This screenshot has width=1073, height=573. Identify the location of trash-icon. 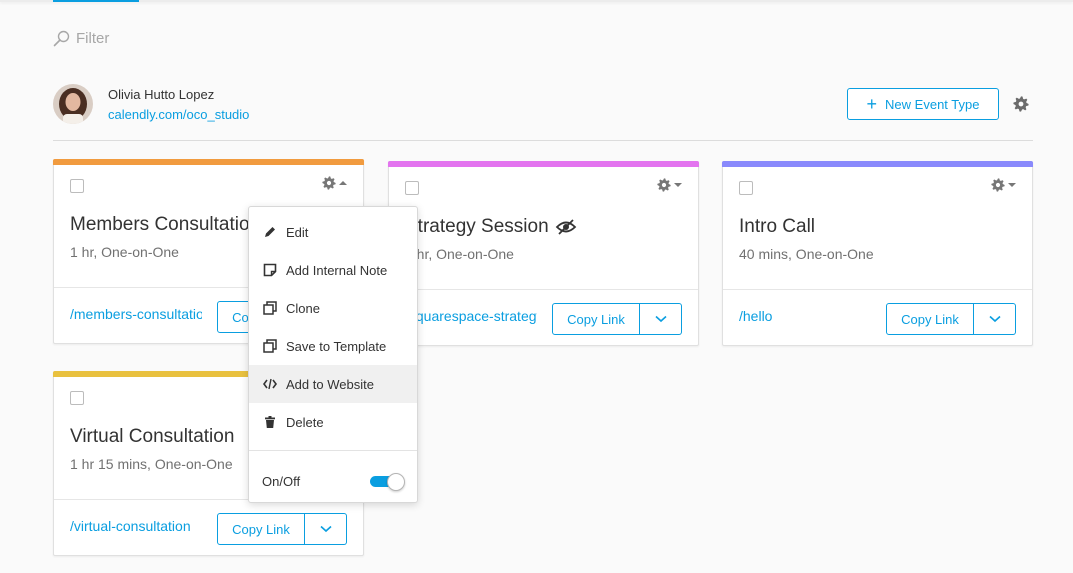
(270, 422).